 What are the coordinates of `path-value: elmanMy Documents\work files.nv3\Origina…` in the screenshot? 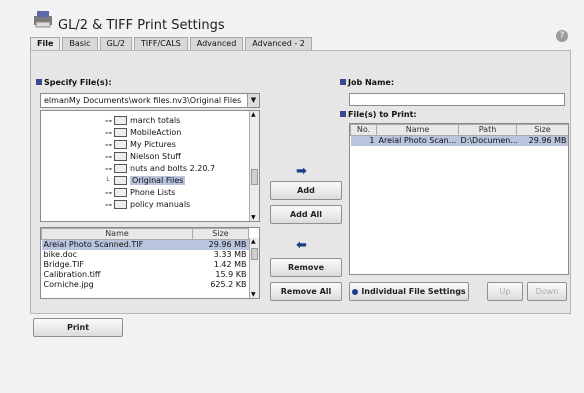 It's located at (143, 100).